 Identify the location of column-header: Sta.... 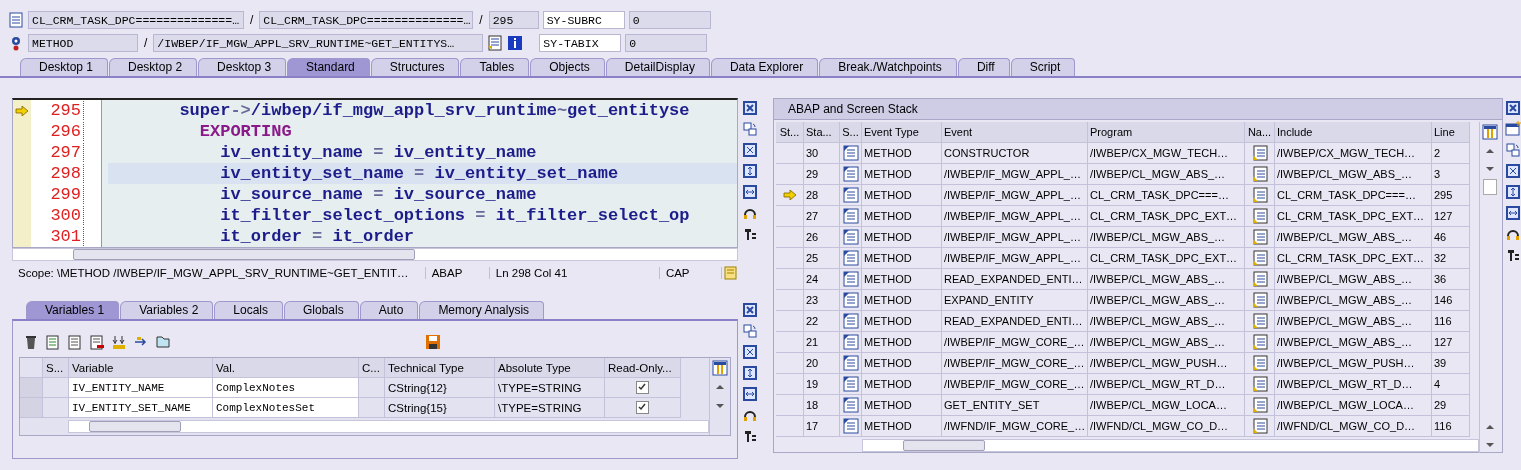
(822, 132).